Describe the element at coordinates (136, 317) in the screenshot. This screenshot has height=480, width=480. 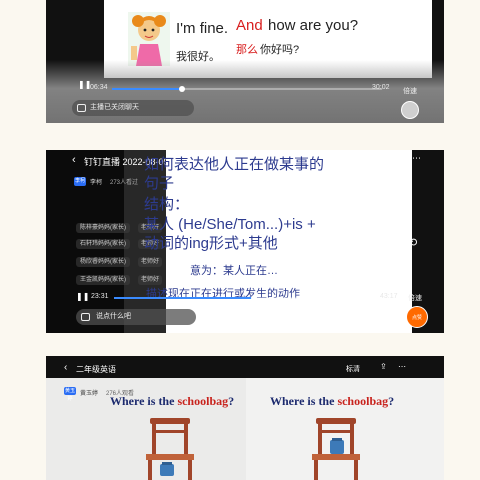
I see `chat-input: 说点什么吧` at that location.